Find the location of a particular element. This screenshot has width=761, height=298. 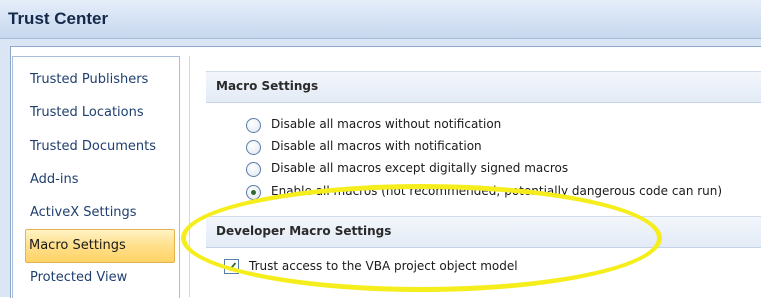

sidebar-item-protected-view: Protected View is located at coordinates (96, 278).